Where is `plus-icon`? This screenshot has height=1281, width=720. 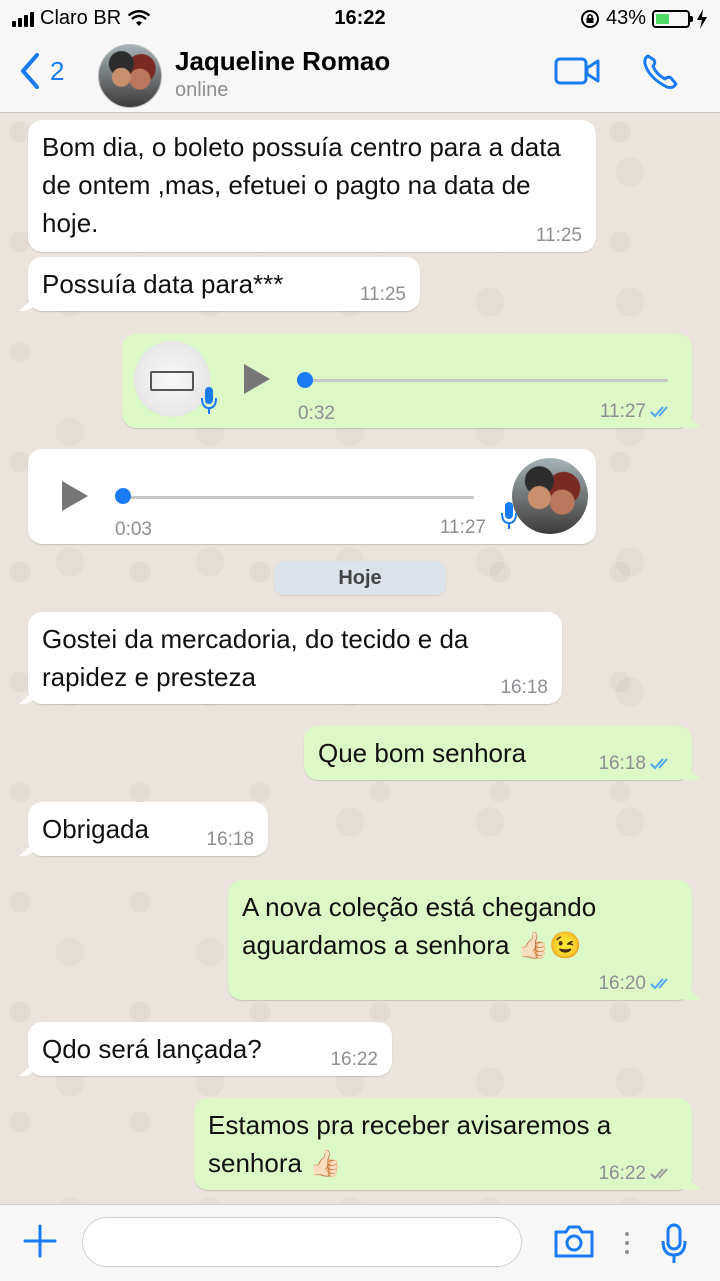
plus-icon is located at coordinates (40, 1241).